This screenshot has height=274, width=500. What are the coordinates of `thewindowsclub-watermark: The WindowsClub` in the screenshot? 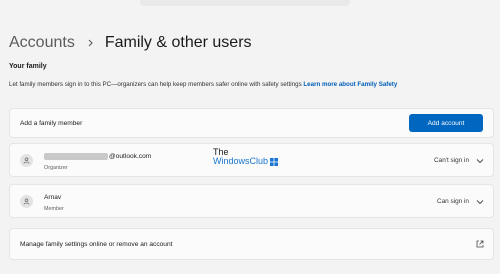 It's located at (246, 157).